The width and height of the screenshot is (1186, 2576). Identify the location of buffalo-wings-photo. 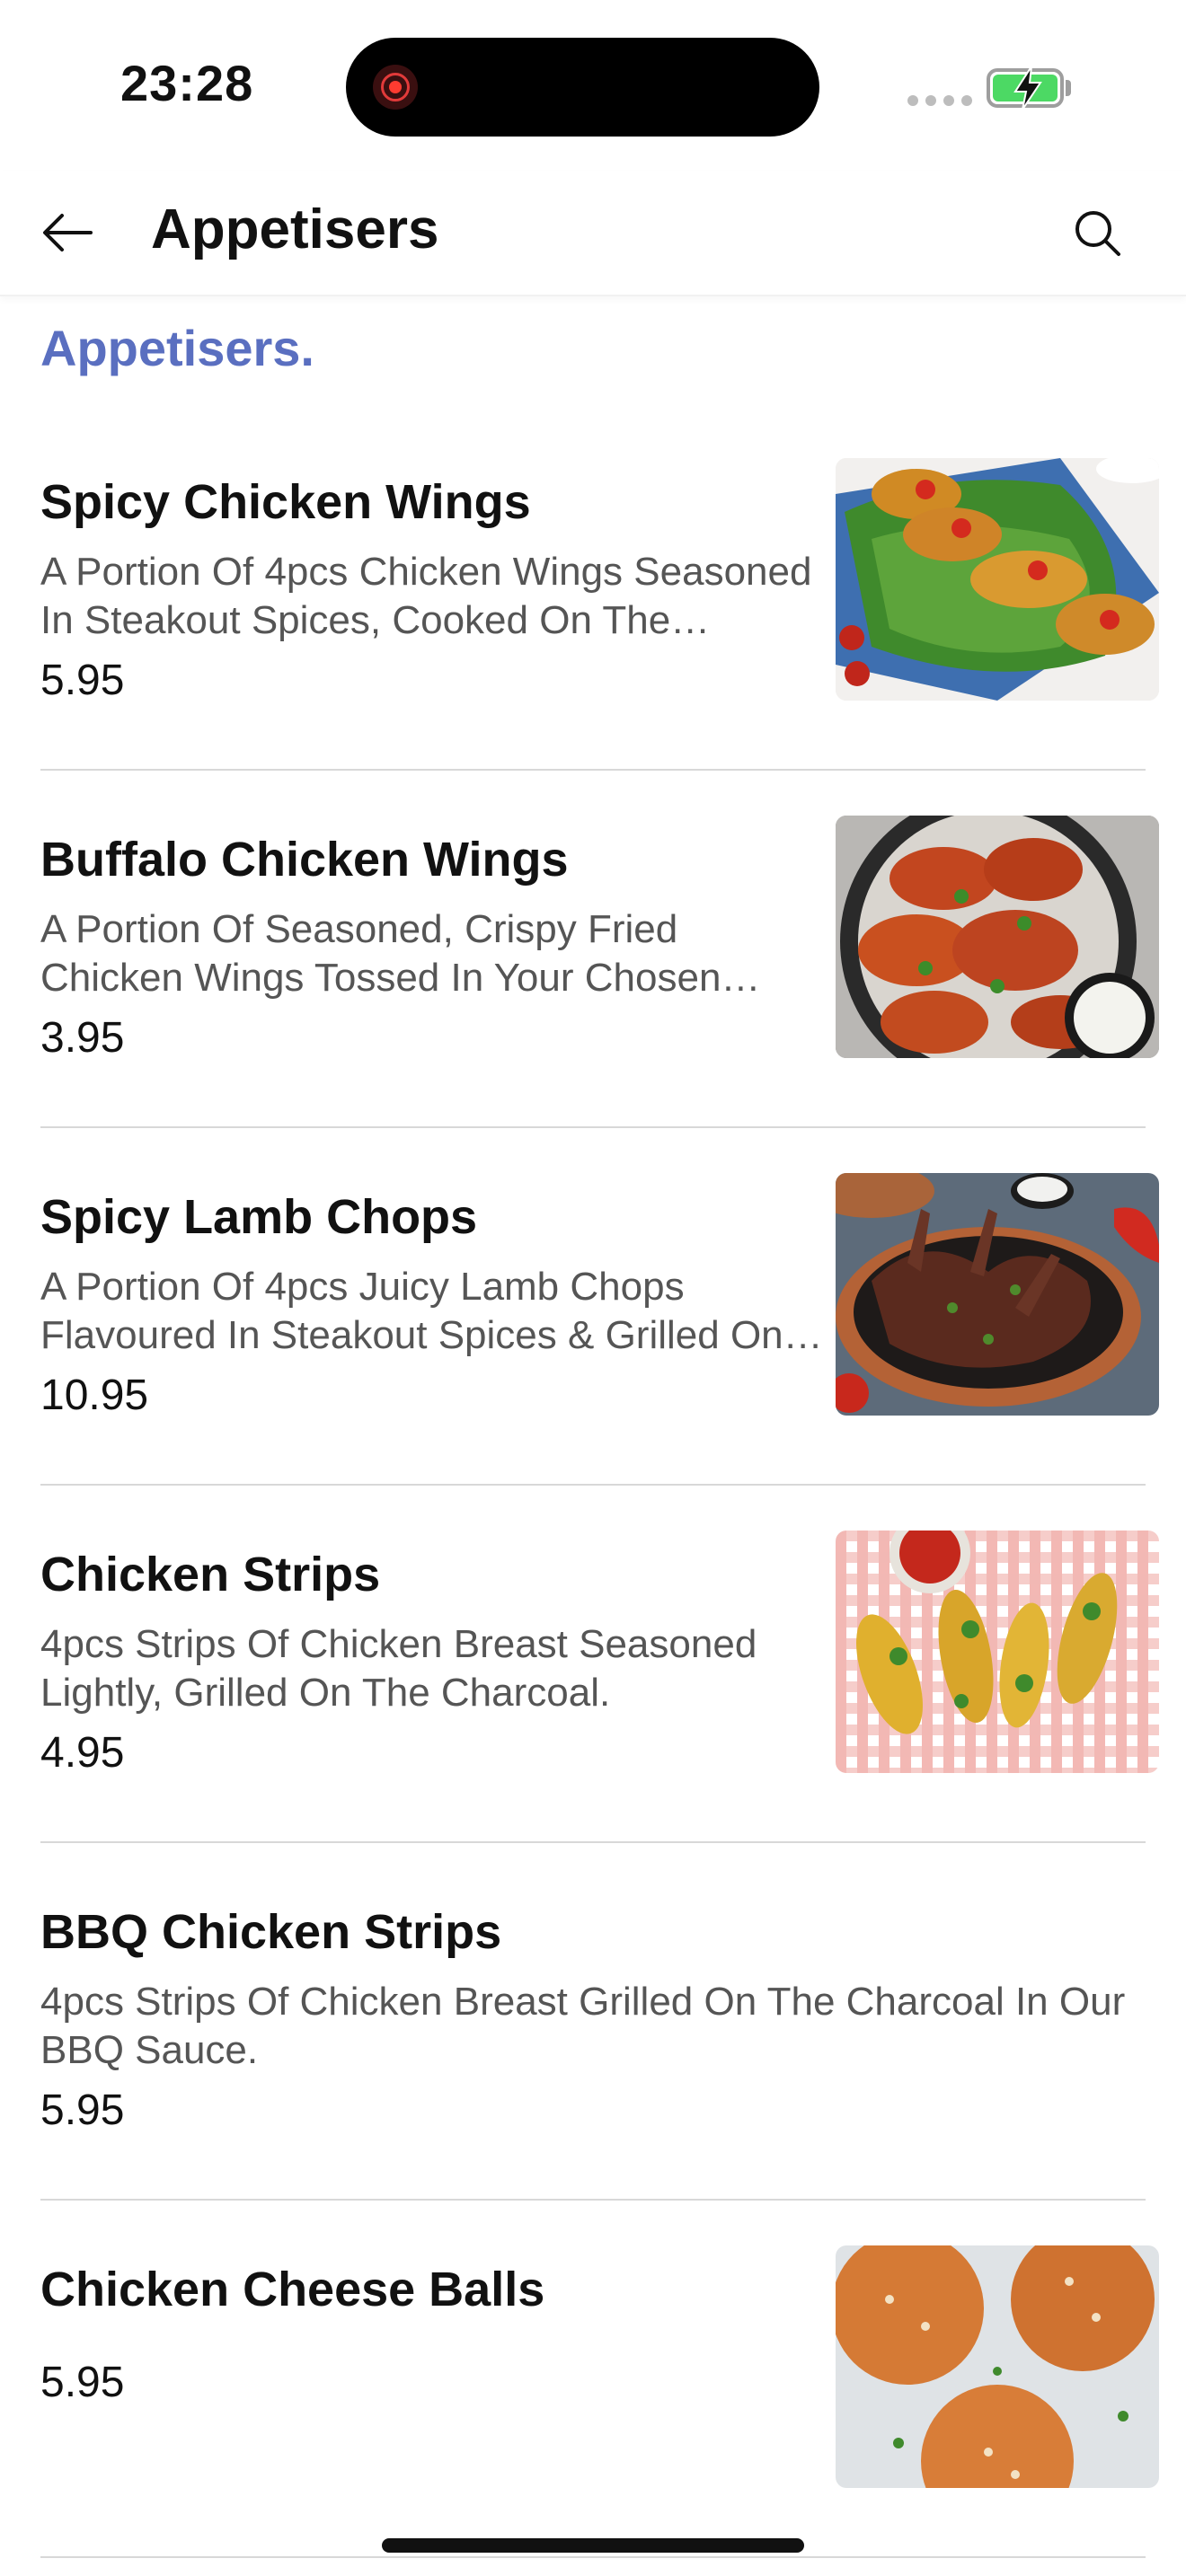
(997, 937).